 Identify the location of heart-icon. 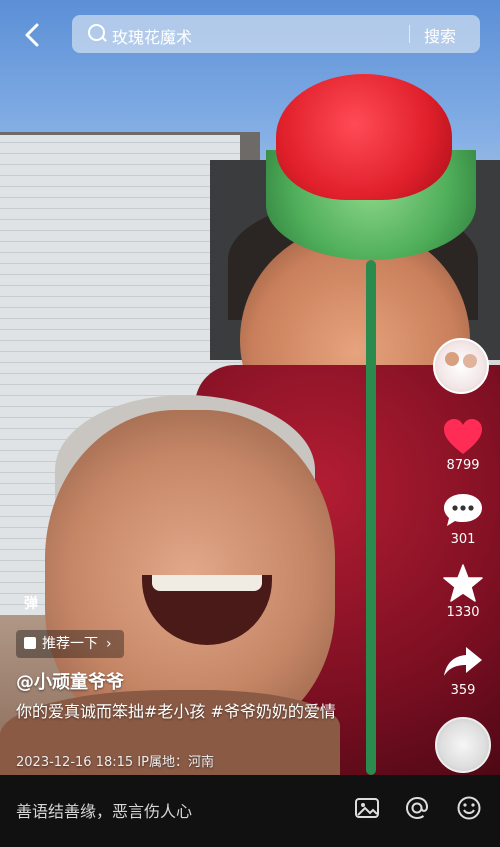
(463, 437).